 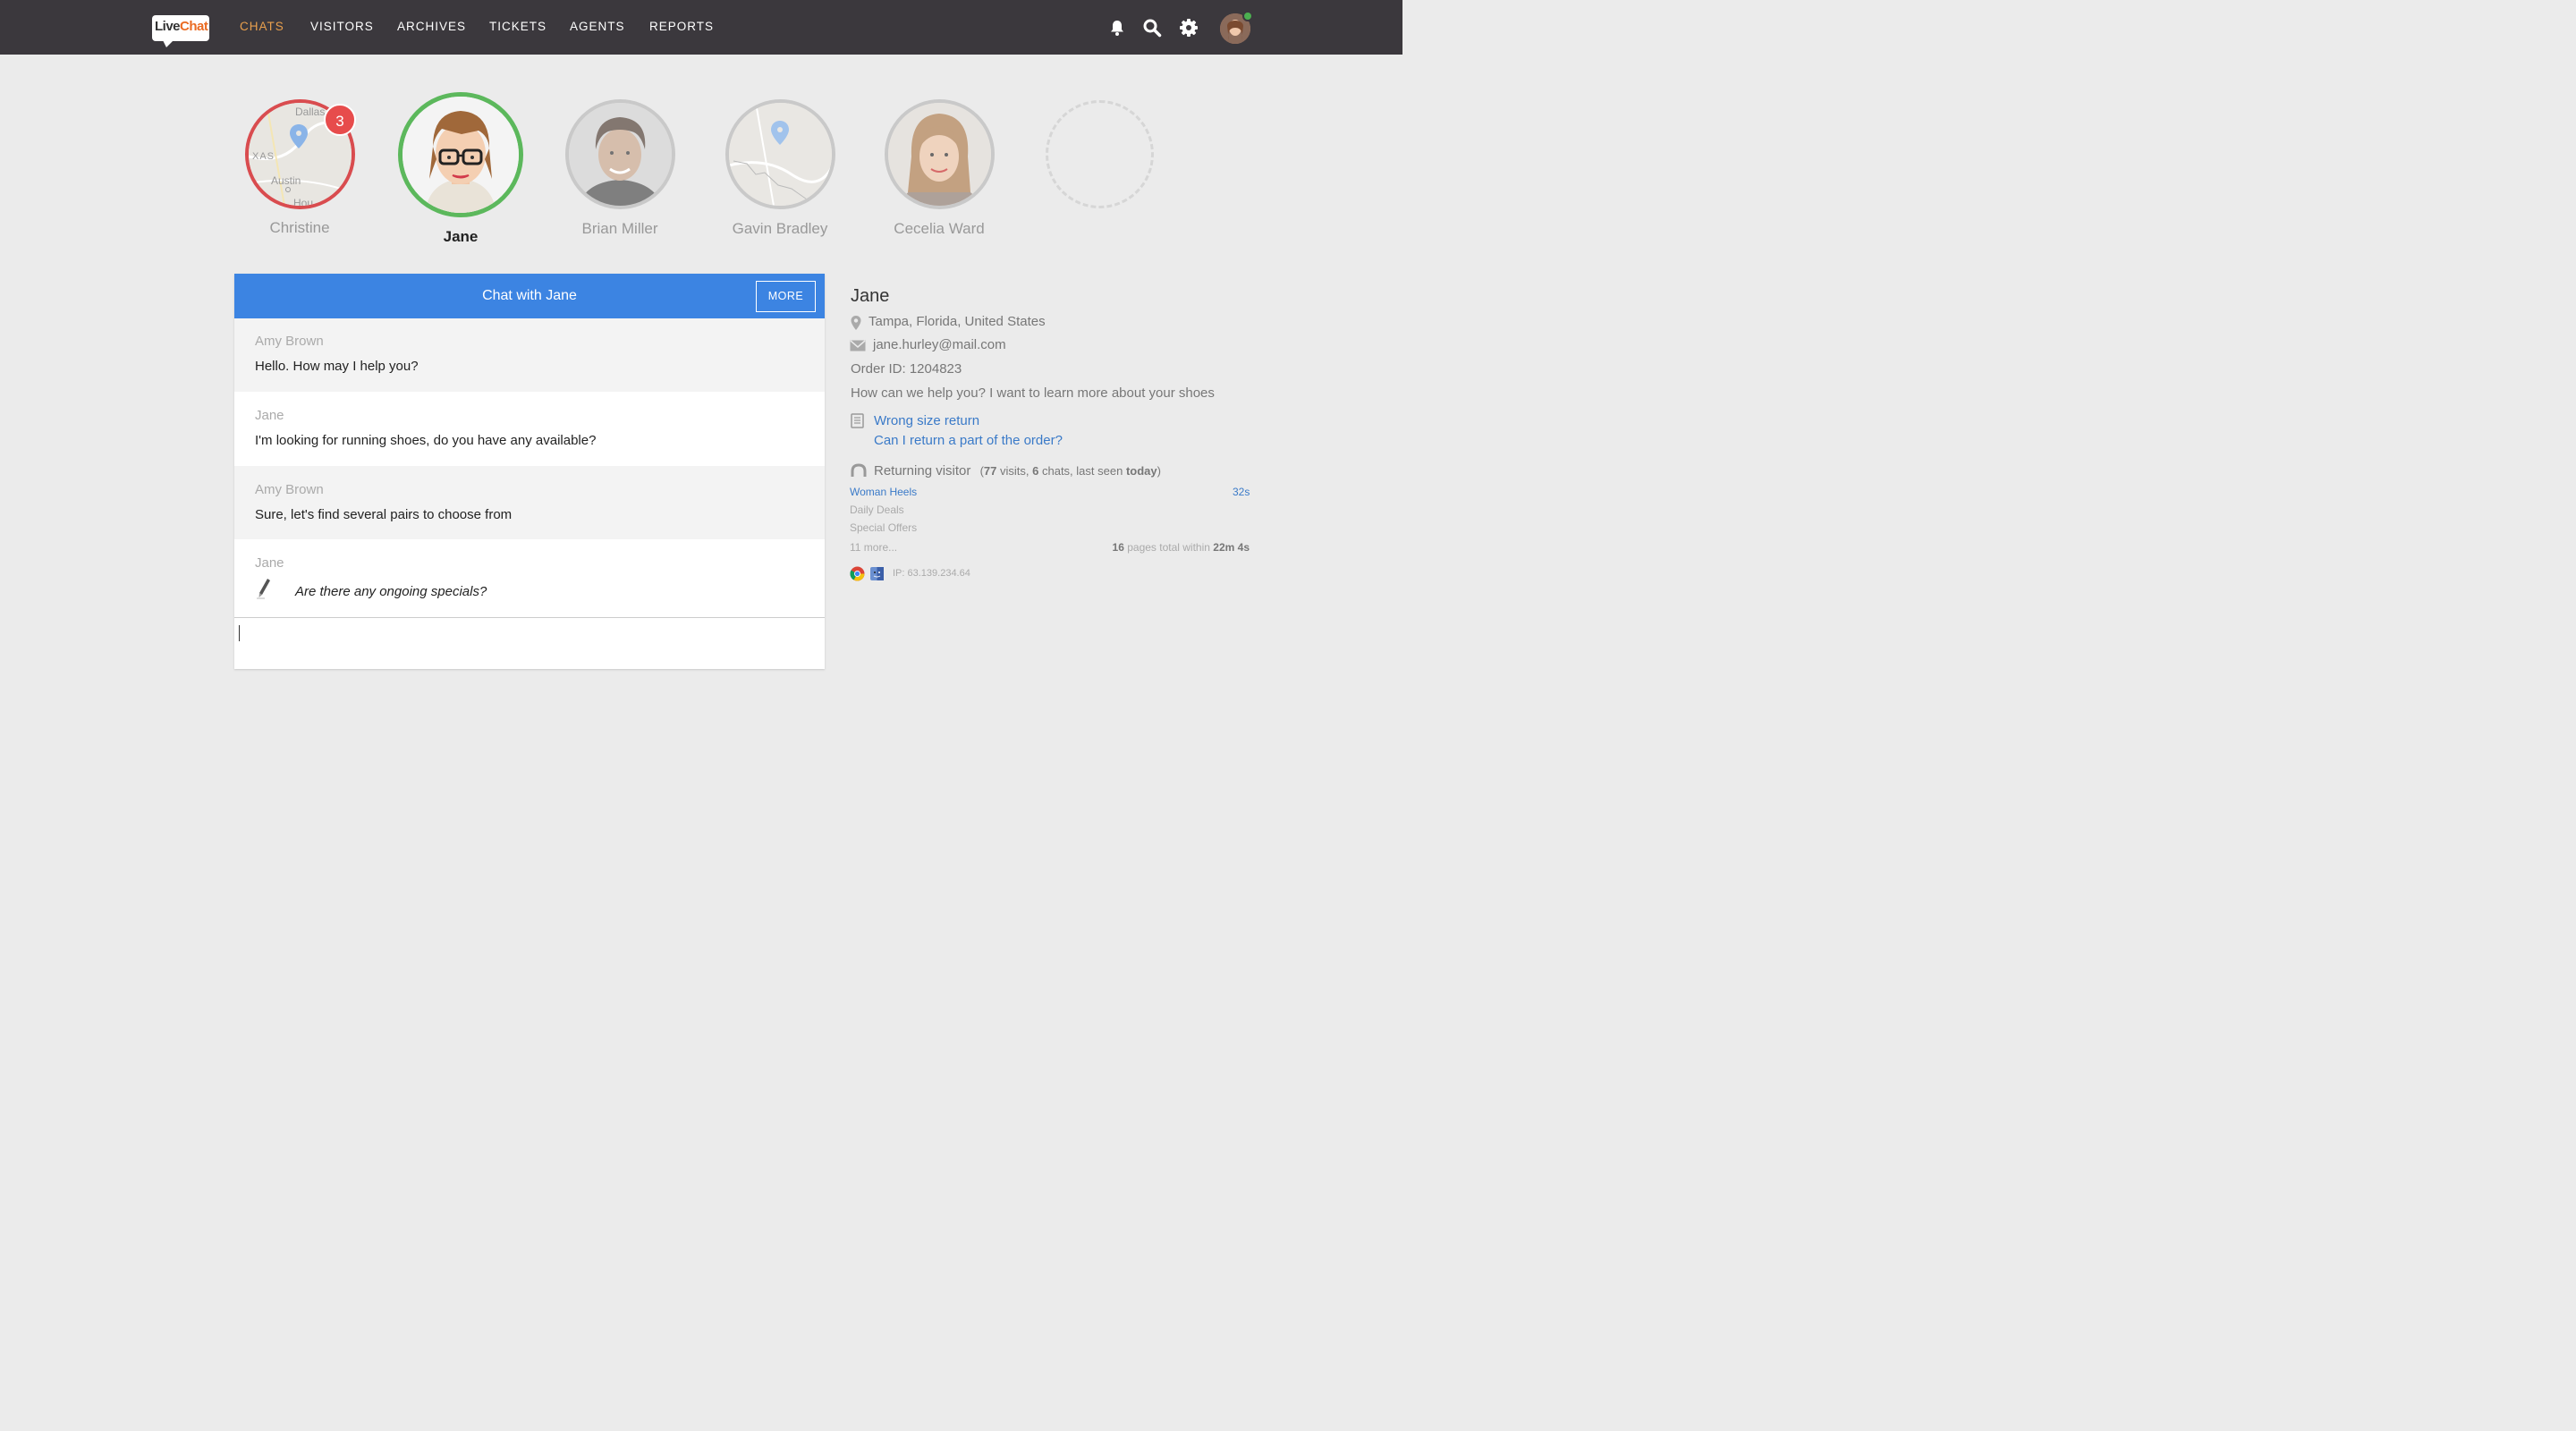 I want to click on ticket-link: Wrong size return, so click(x=926, y=421).